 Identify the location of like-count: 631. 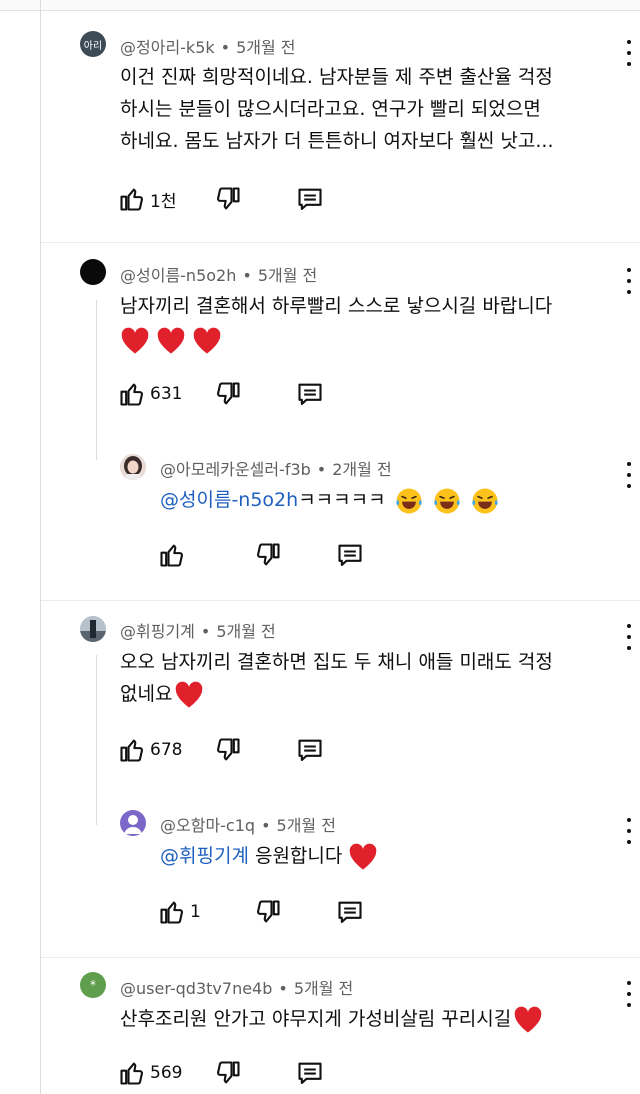
(166, 394).